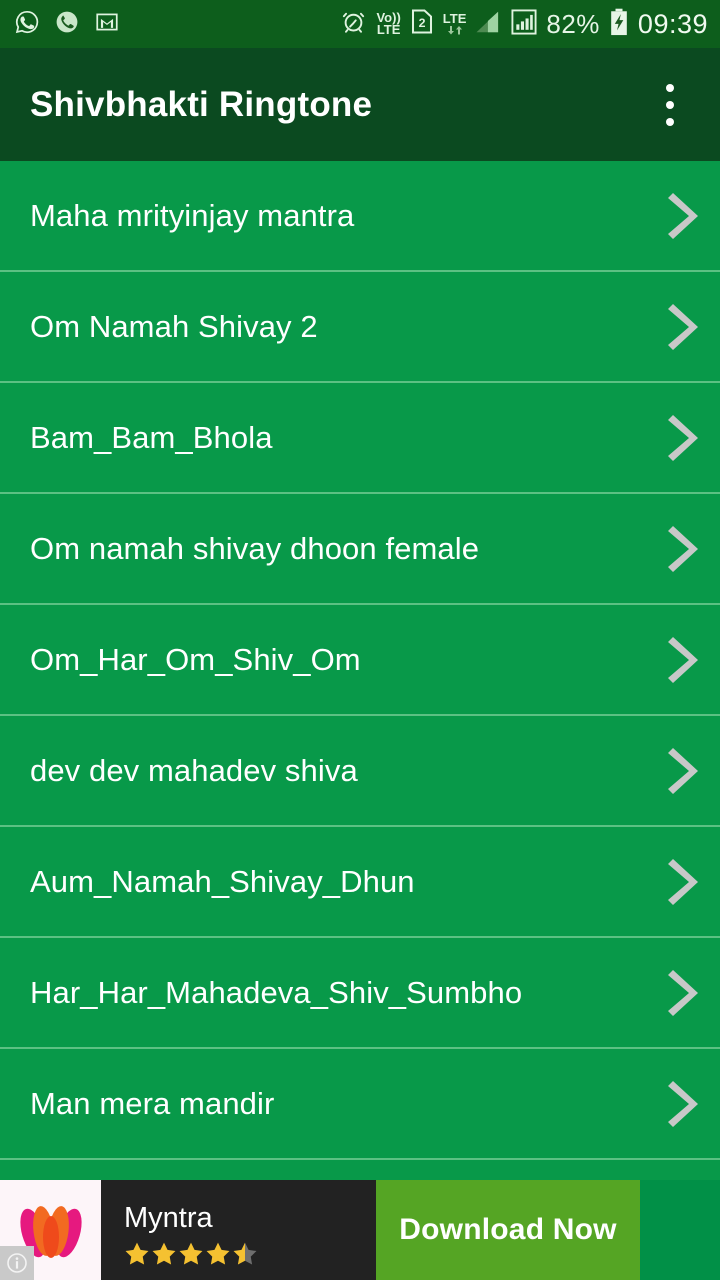 The image size is (720, 1280). Describe the element at coordinates (255, 548) in the screenshot. I see `list-item-label: Om namah shivay dhoon female` at that location.